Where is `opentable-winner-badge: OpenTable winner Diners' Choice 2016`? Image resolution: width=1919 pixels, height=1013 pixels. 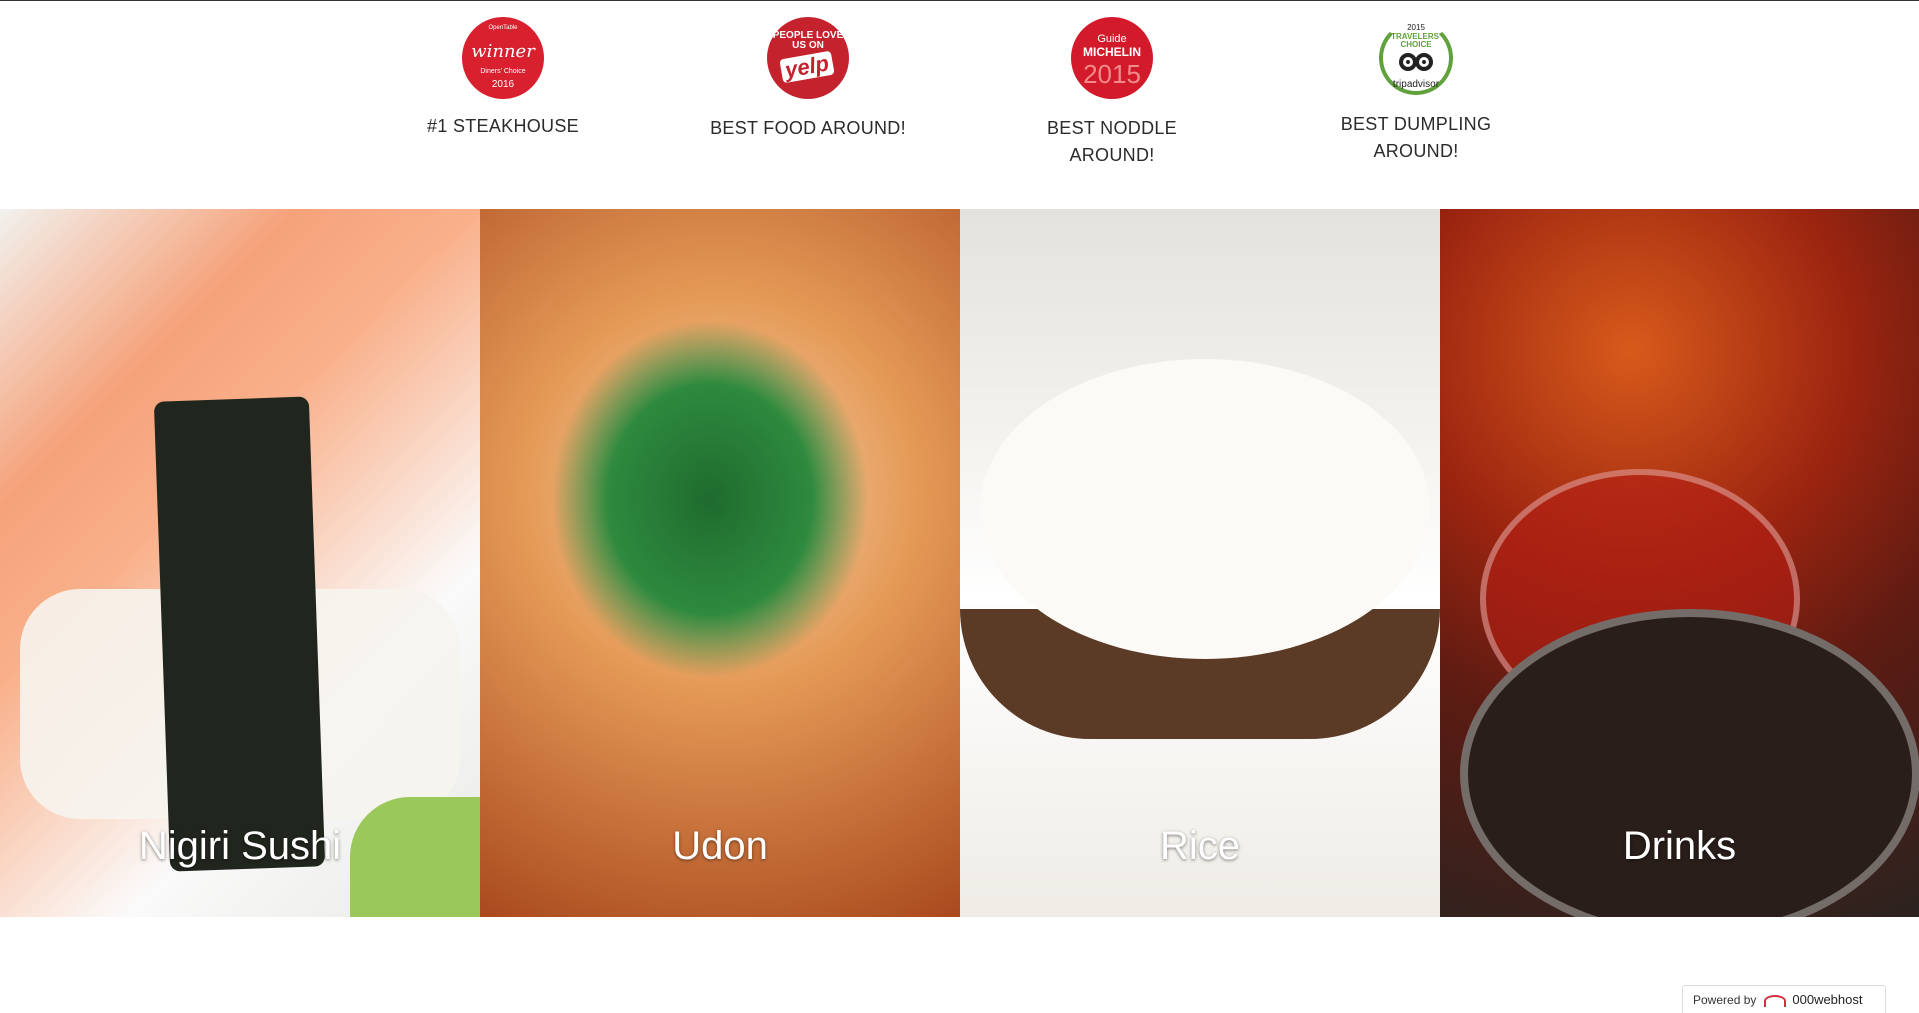 opentable-winner-badge: OpenTable winner Diners' Choice 2016 is located at coordinates (503, 58).